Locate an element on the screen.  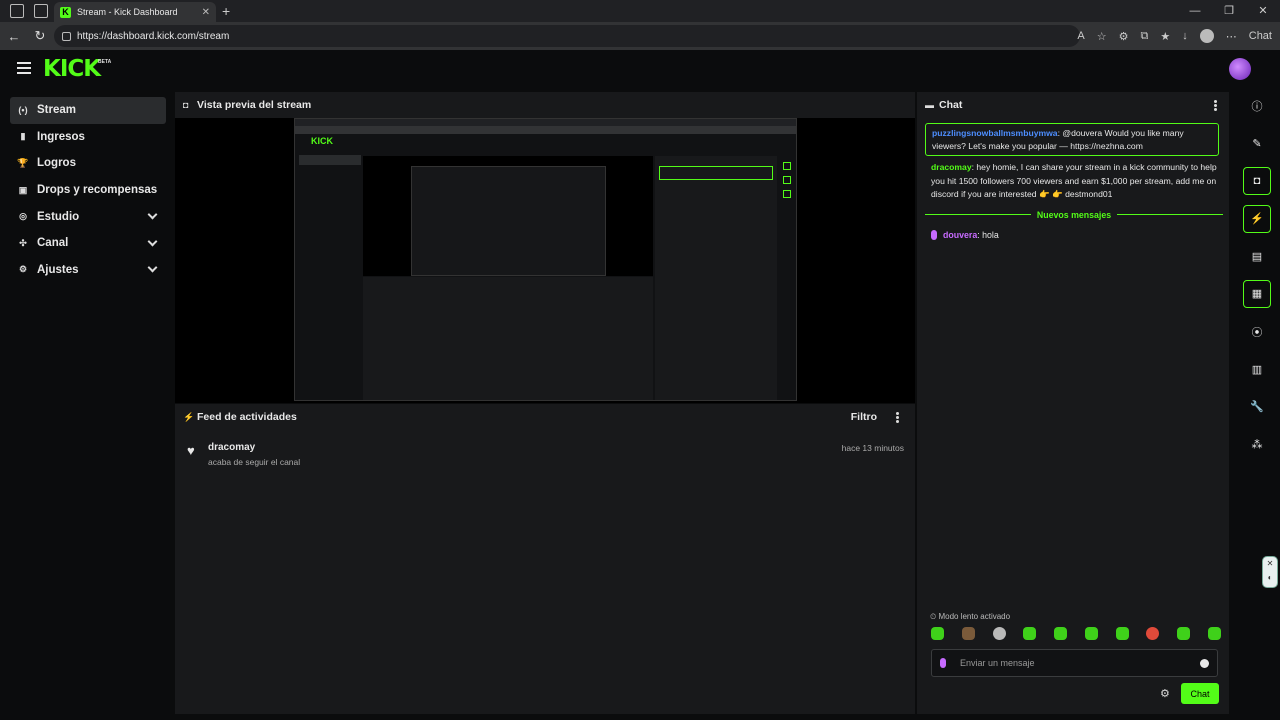
chat-username: puzzlingsnowballmsmbuymwa is located at coordinates (995, 133).